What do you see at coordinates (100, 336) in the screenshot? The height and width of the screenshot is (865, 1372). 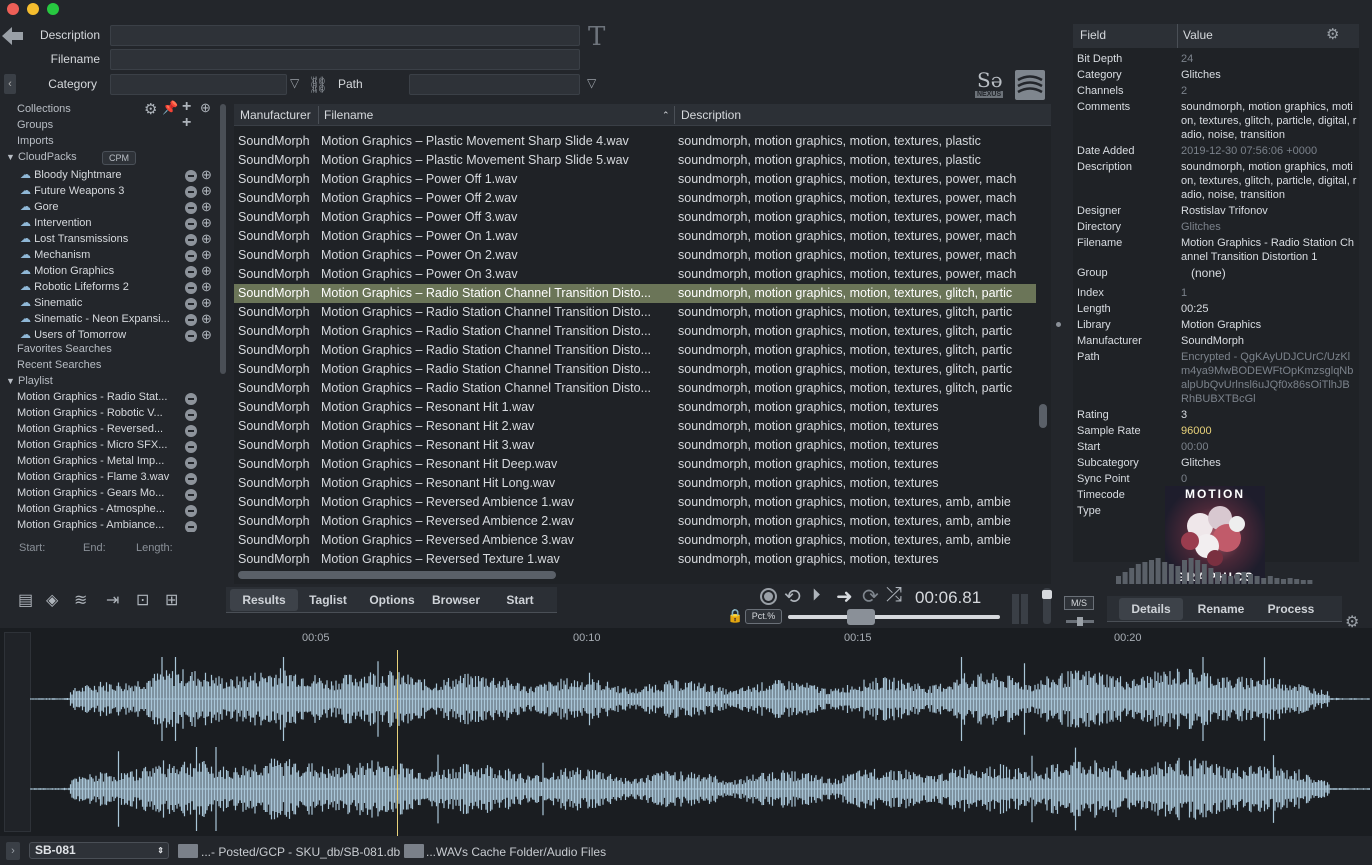 I see `cloudpack-item: ☁ Users of Tomorrow` at bounding box center [100, 336].